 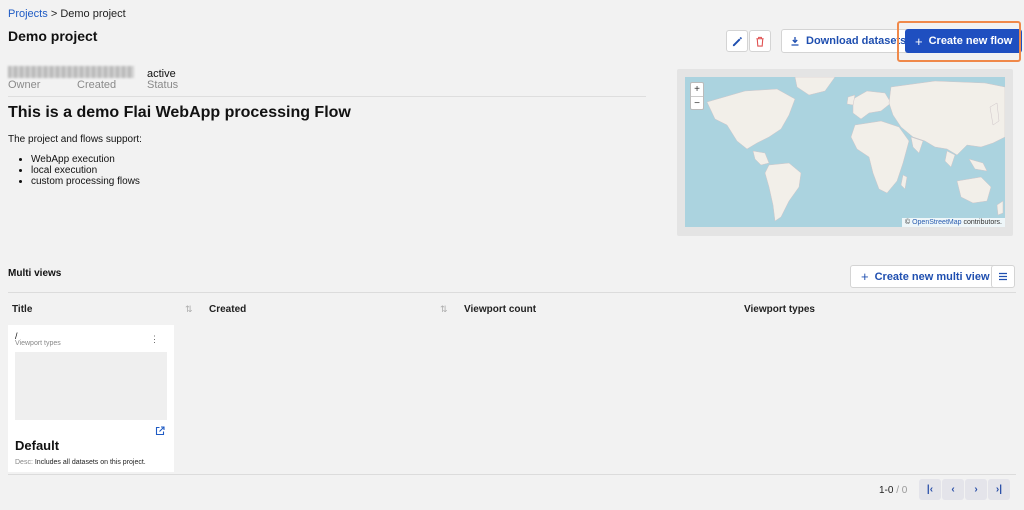 What do you see at coordinates (932, 276) in the screenshot?
I see `create-multi-view-label: Create new multi view` at bounding box center [932, 276].